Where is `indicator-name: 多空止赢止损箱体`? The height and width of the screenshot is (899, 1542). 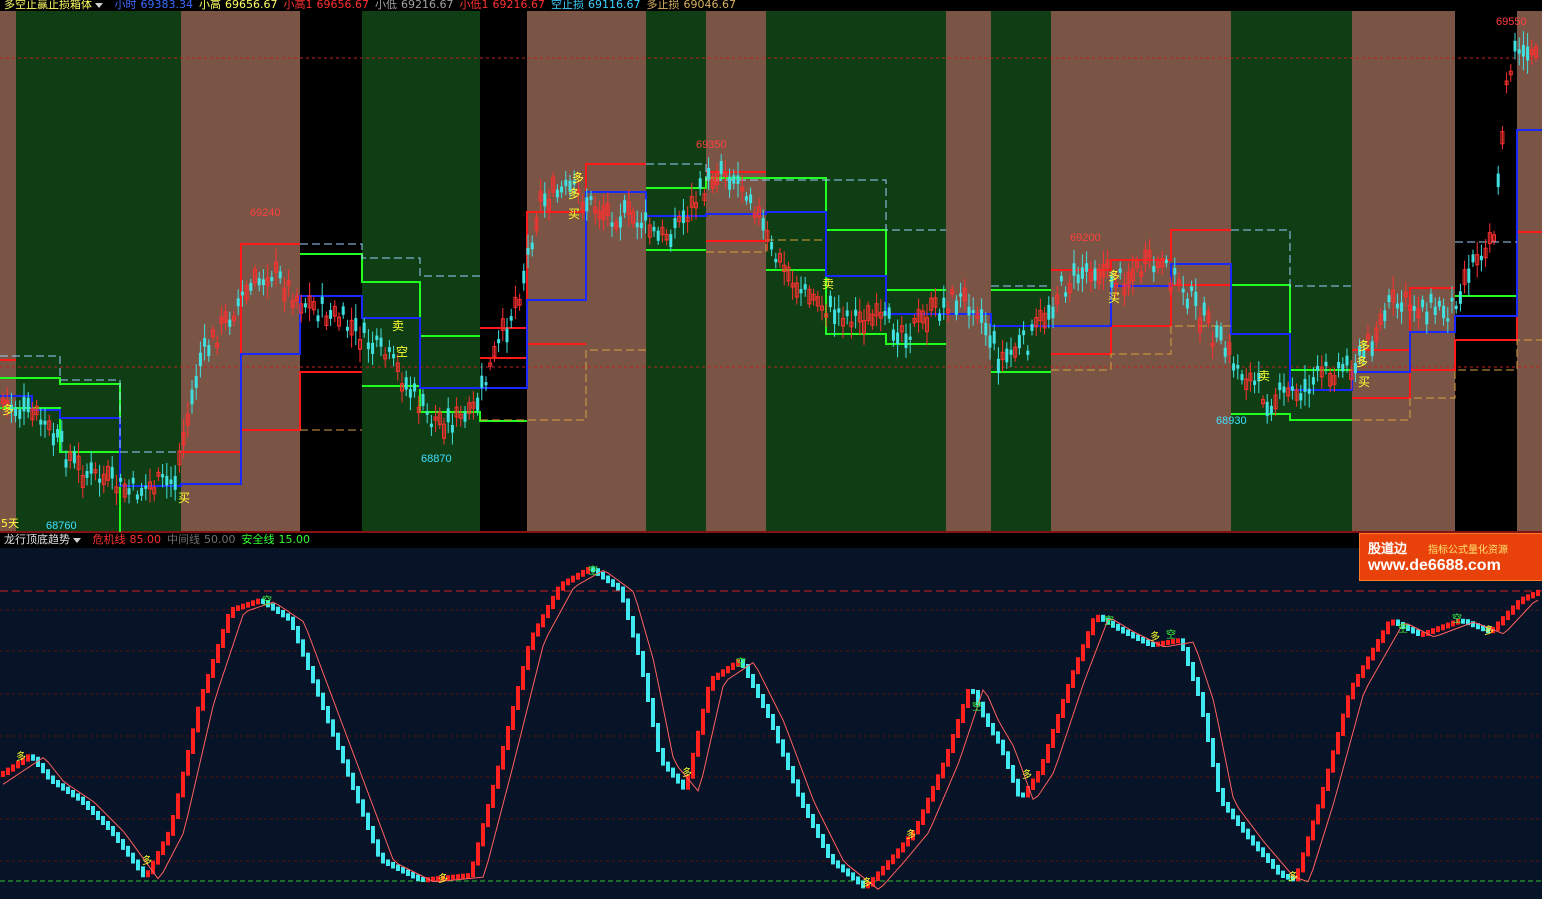 indicator-name: 多空止赢止损箱体 is located at coordinates (58, 5).